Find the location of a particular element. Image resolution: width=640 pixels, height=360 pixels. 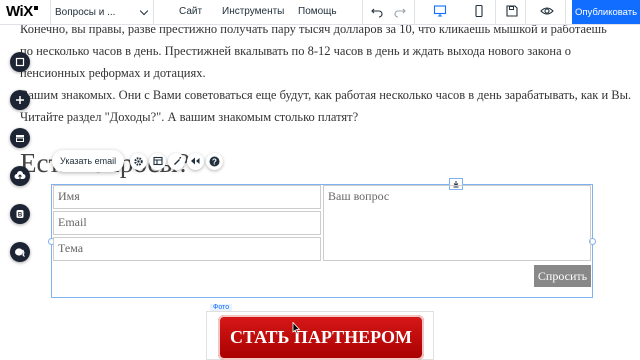

layout-icon is located at coordinates (158, 161).